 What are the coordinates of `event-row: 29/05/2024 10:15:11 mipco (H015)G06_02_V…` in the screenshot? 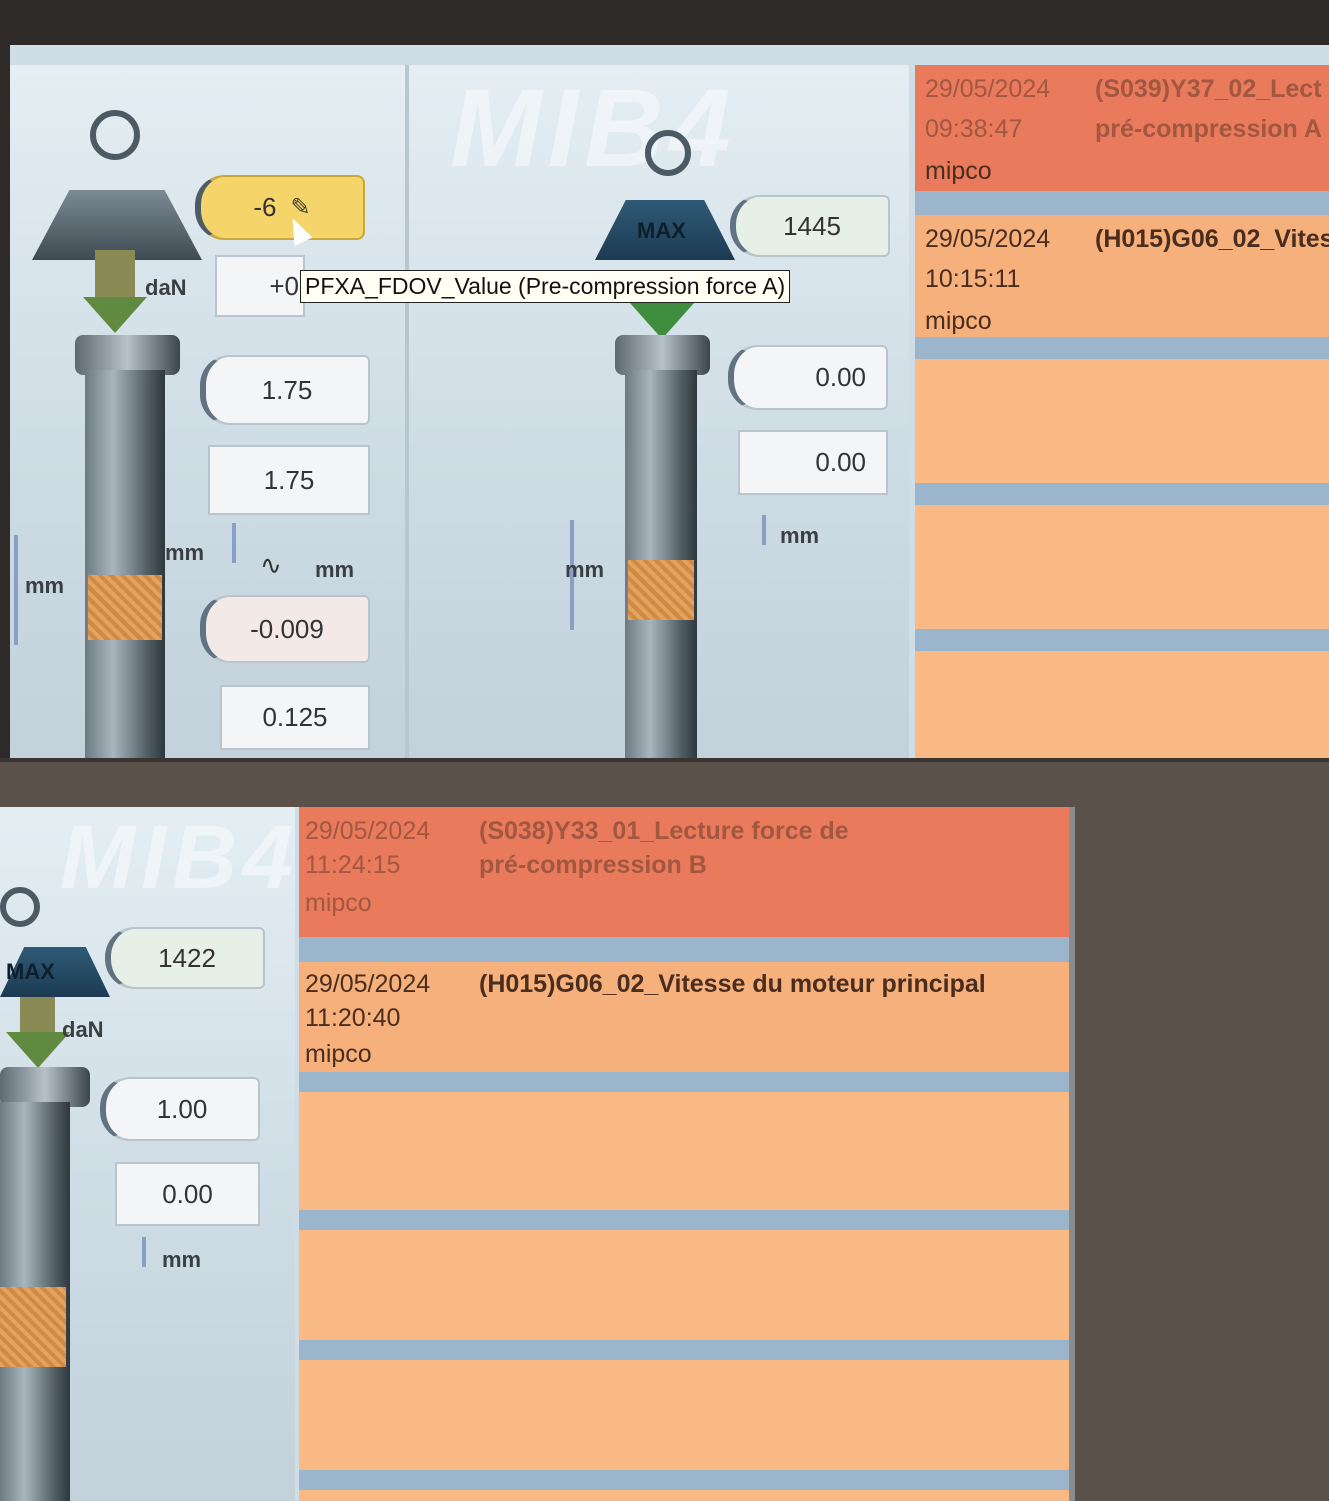 It's located at (1122, 276).